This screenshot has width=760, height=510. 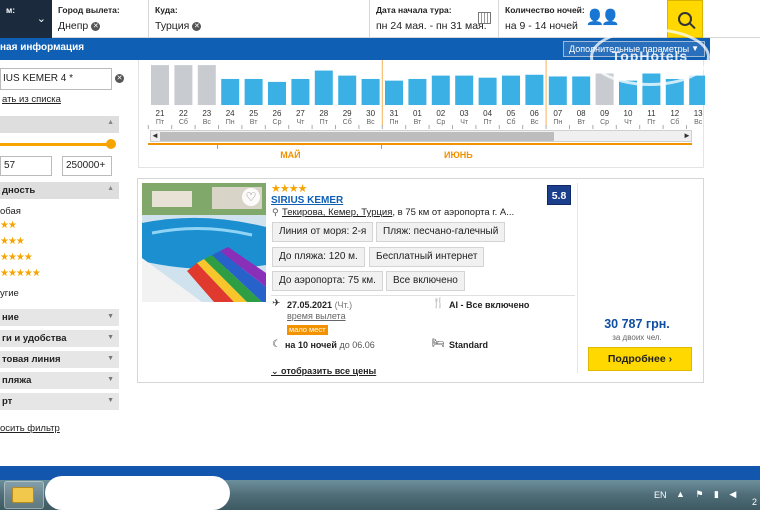 What do you see at coordinates (329, 371) in the screenshot?
I see `show-all-prices-label: отобразить все цены` at bounding box center [329, 371].